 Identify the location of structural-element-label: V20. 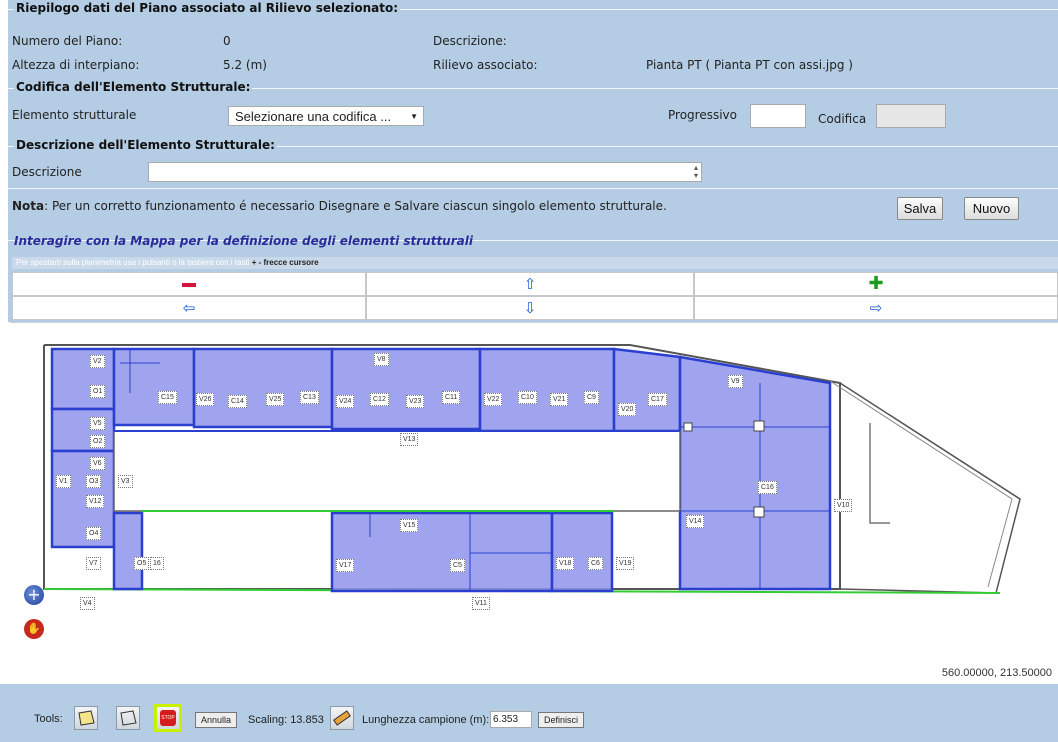
(627, 409).